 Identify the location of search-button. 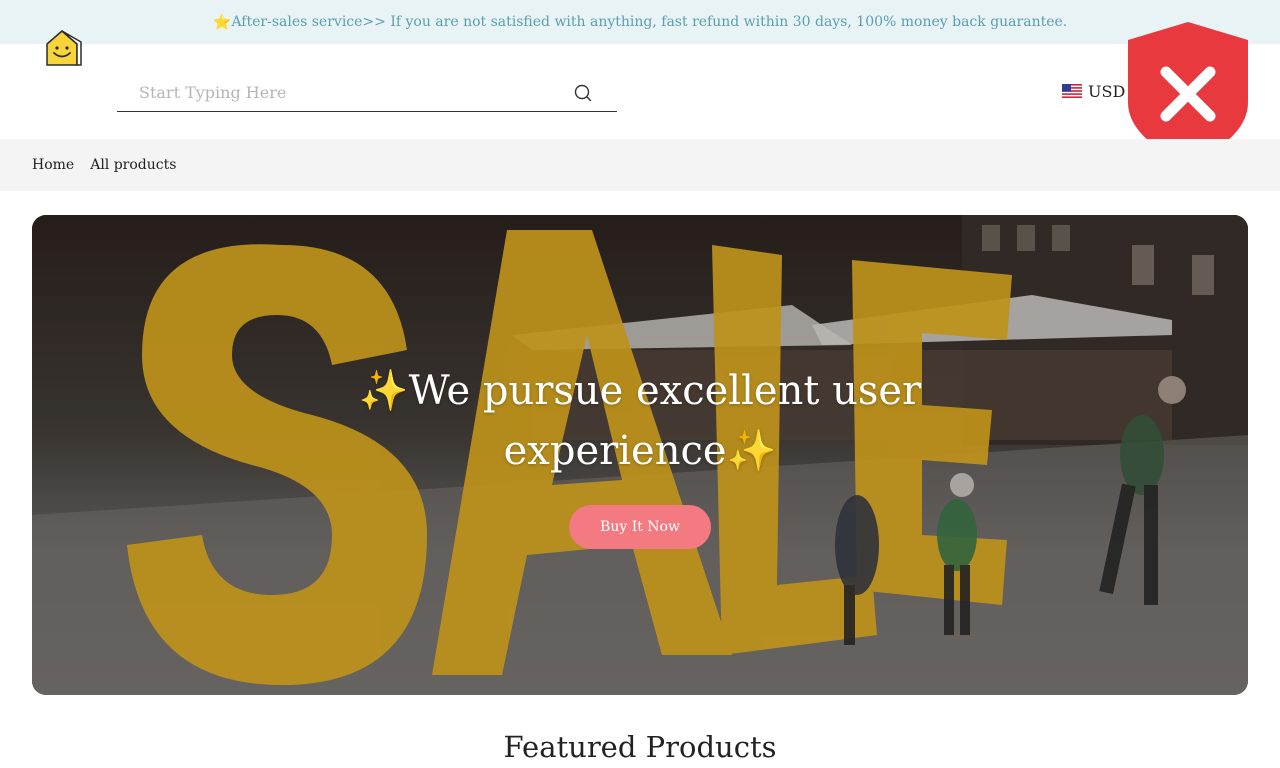
(583, 93).